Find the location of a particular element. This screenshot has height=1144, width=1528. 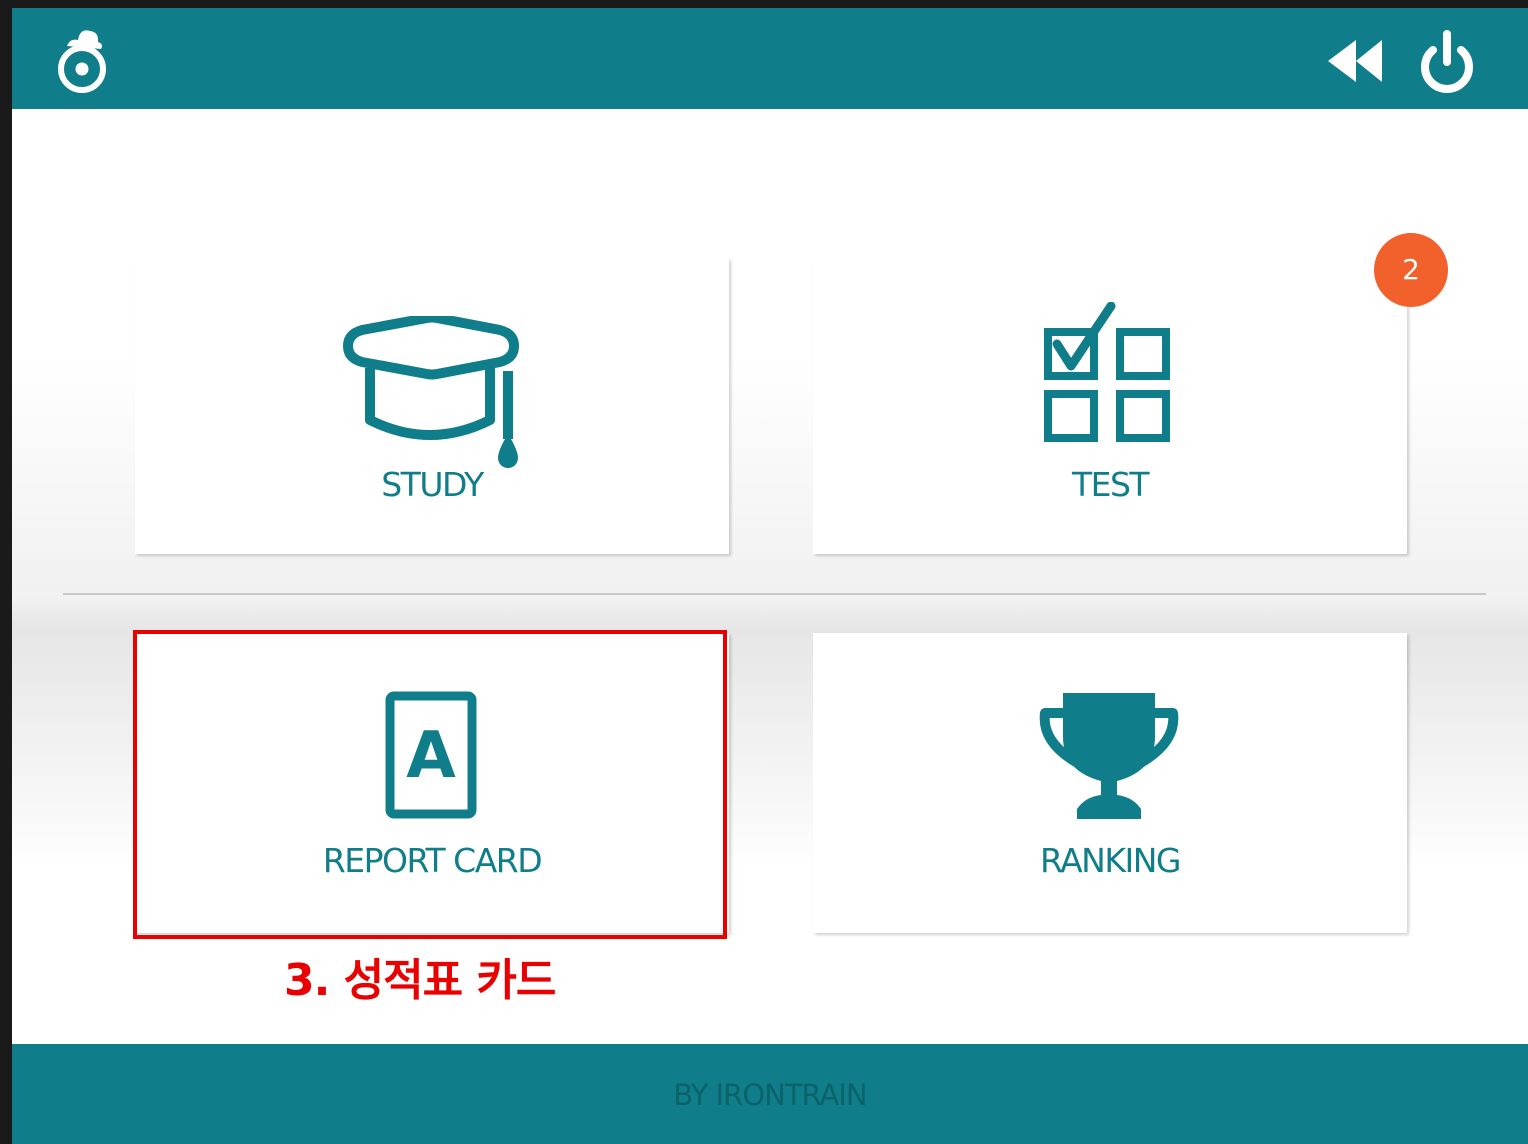

report-card-label: REPORT CARD is located at coordinates (432, 860).